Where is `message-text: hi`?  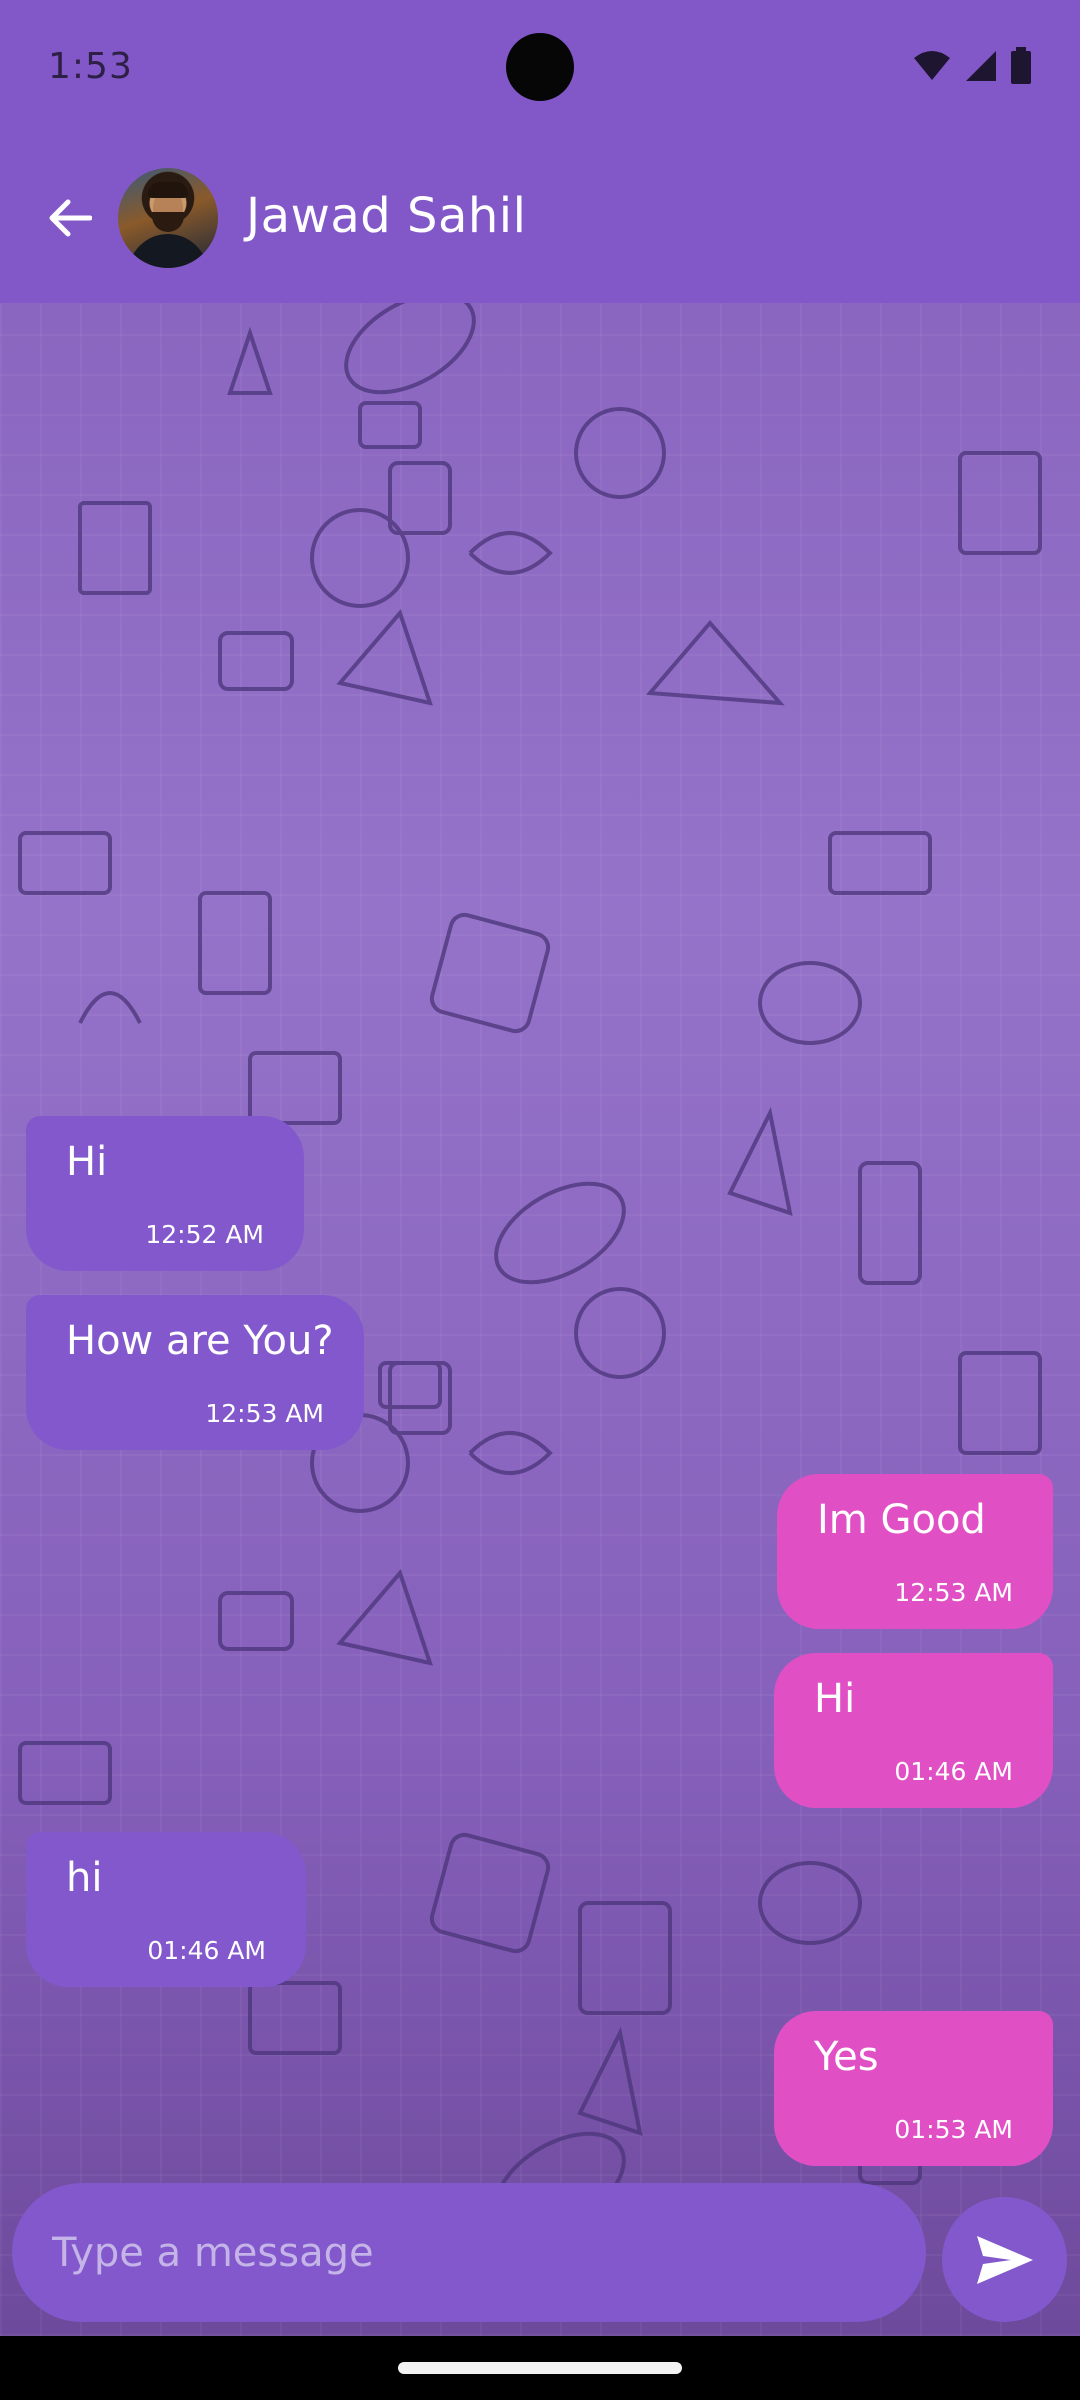
message-text: hi is located at coordinates (84, 1878).